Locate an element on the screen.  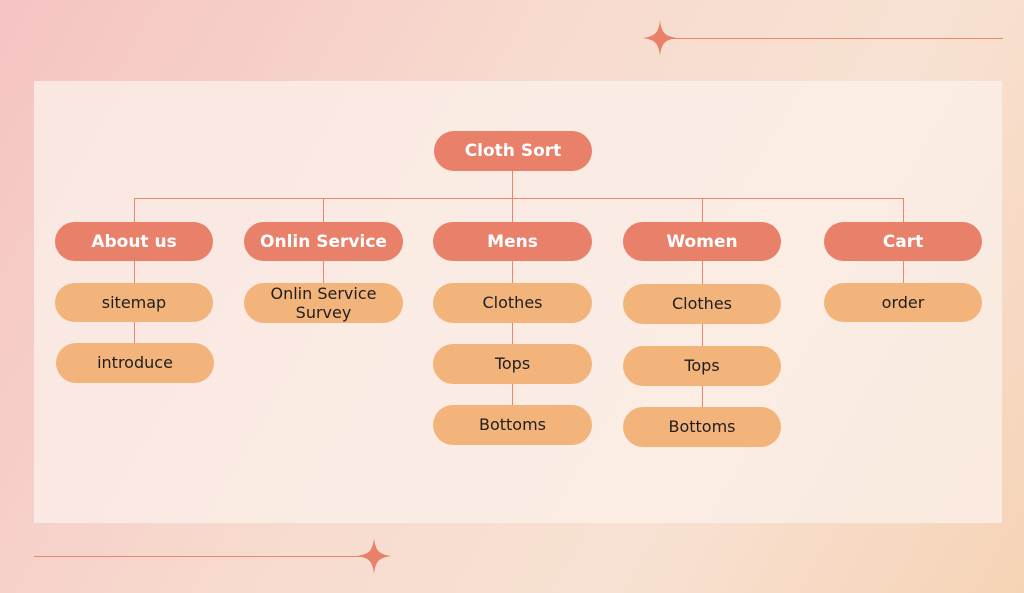
item-women-bottoms: Bottoms is located at coordinates (702, 427).